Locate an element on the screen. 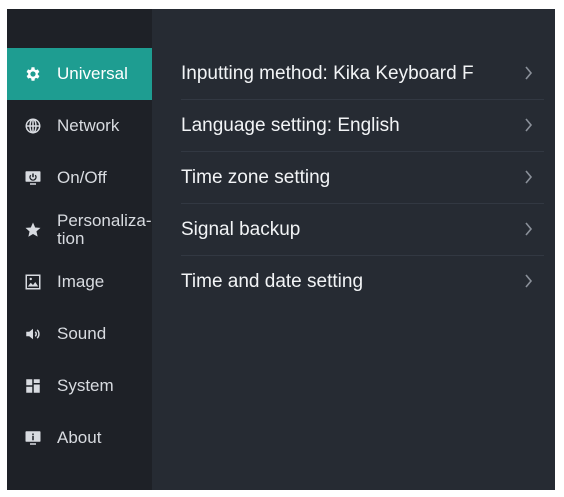  sidebar-item-personalization: Personaliza-tion is located at coordinates (79, 230).